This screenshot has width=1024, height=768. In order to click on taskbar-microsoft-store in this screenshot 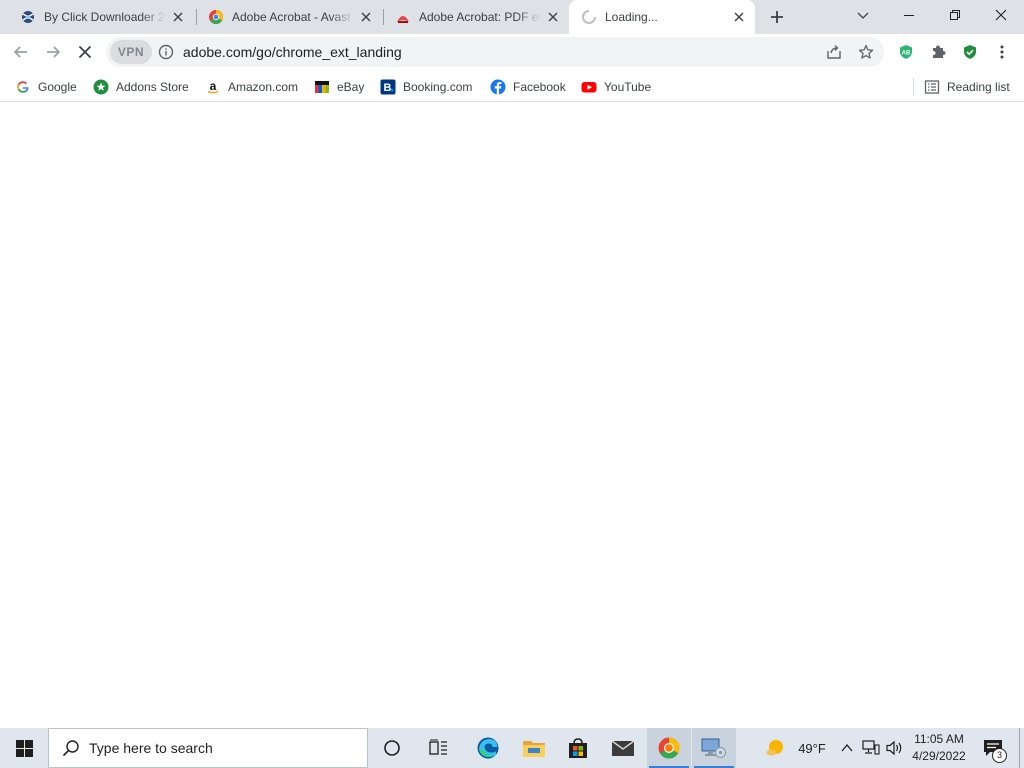, I will do `click(578, 748)`.